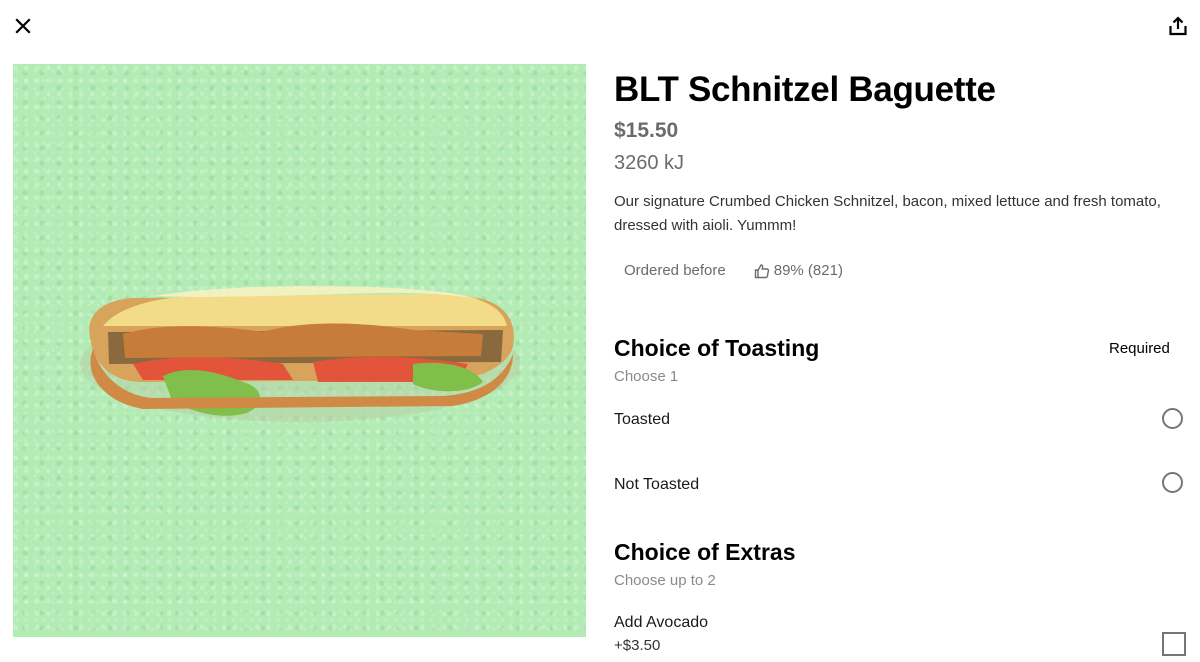  Describe the element at coordinates (1139, 348) in the screenshot. I see `required-badge: Required` at that location.